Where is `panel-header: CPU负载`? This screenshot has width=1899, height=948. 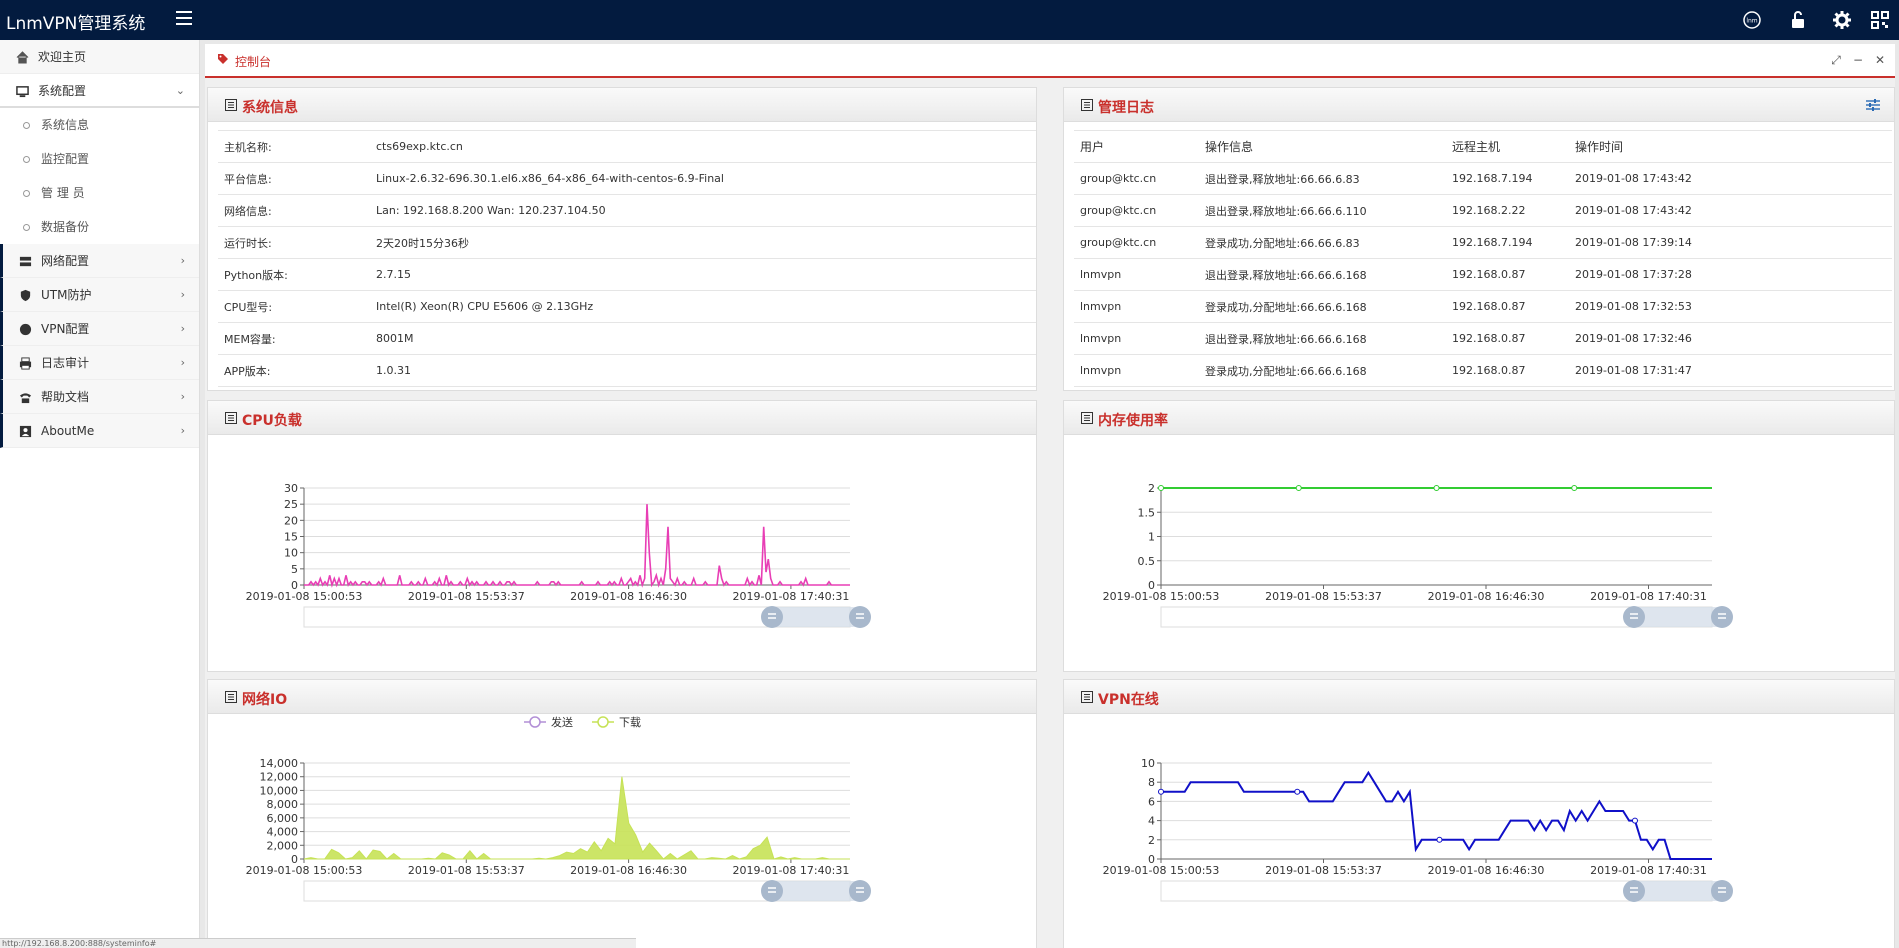 panel-header: CPU负载 is located at coordinates (622, 418).